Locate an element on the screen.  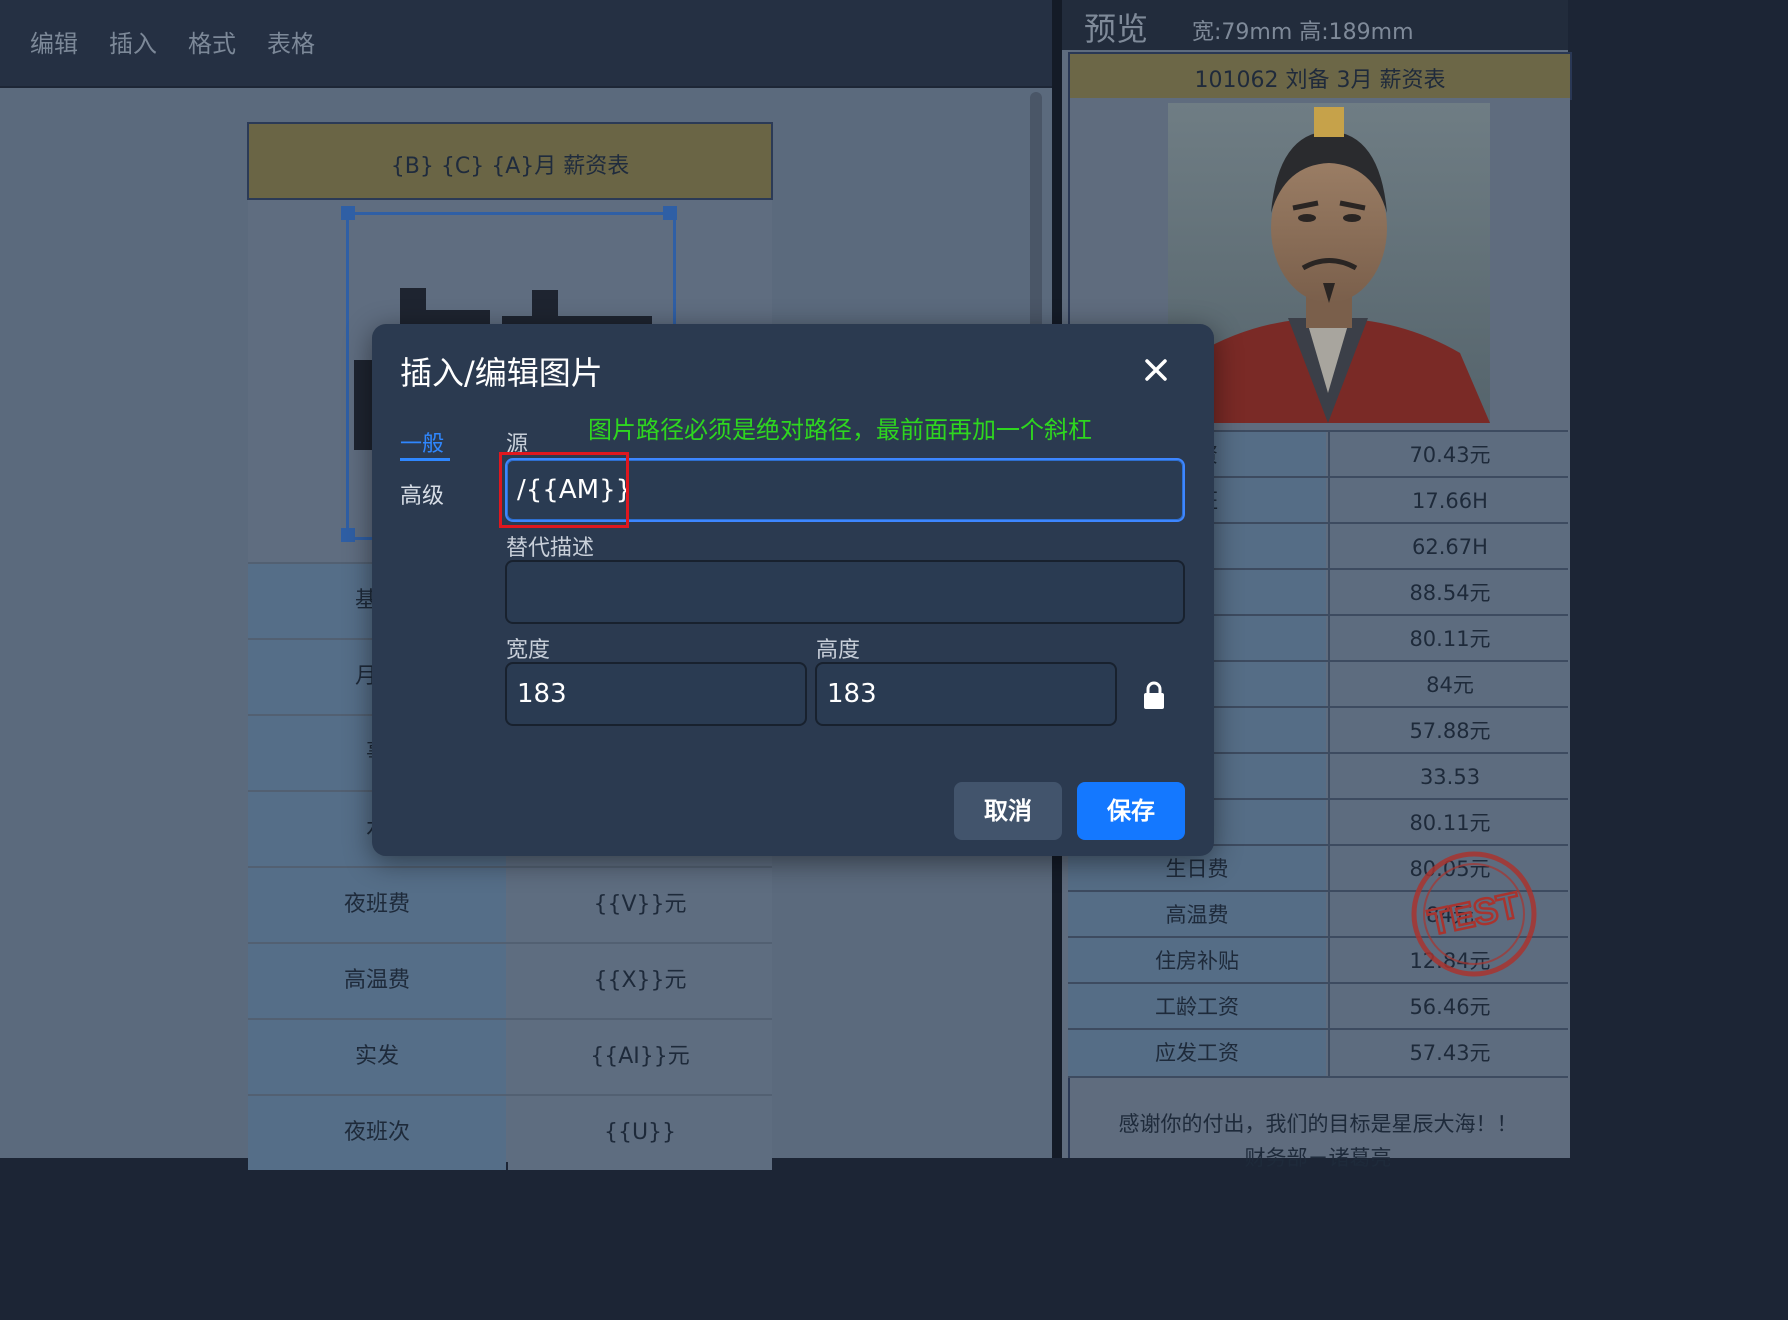
preview-row-value: 33.53 is located at coordinates (1449, 777).